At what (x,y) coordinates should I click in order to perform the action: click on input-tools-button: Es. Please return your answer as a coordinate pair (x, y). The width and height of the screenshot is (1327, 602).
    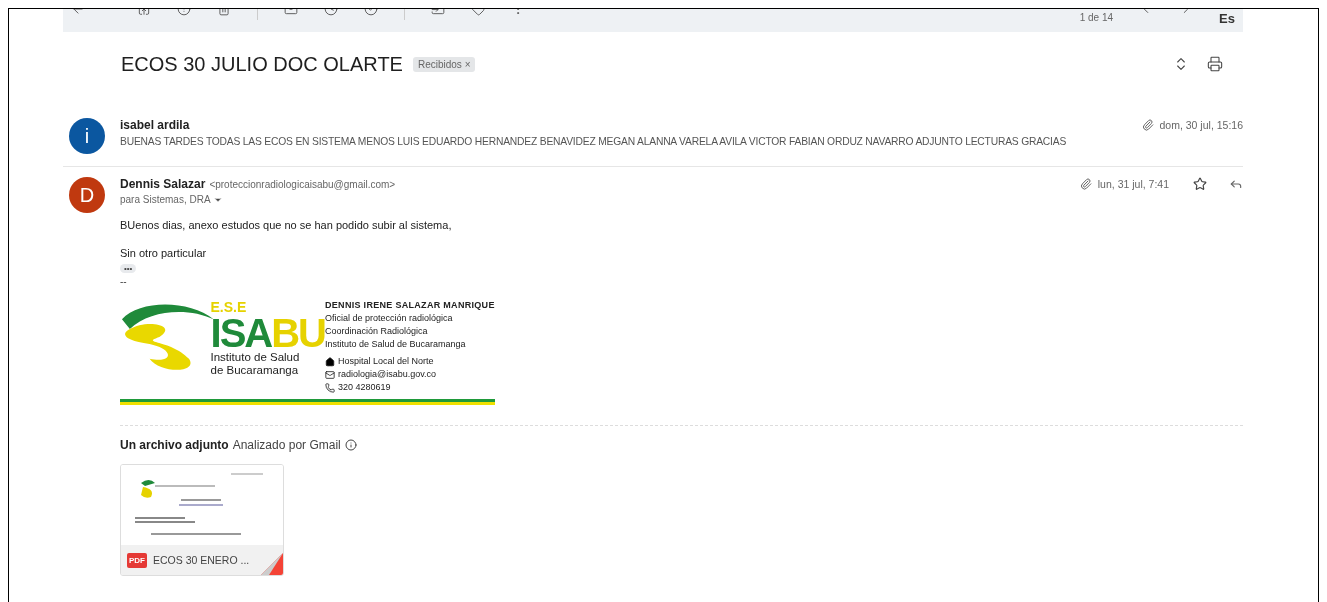
    Looking at the image, I should click on (1227, 18).